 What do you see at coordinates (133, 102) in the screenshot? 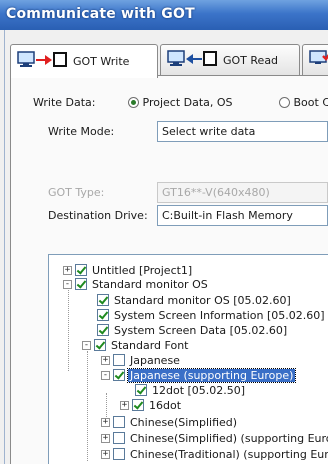
I see `radio-project-data-os-indicator` at bounding box center [133, 102].